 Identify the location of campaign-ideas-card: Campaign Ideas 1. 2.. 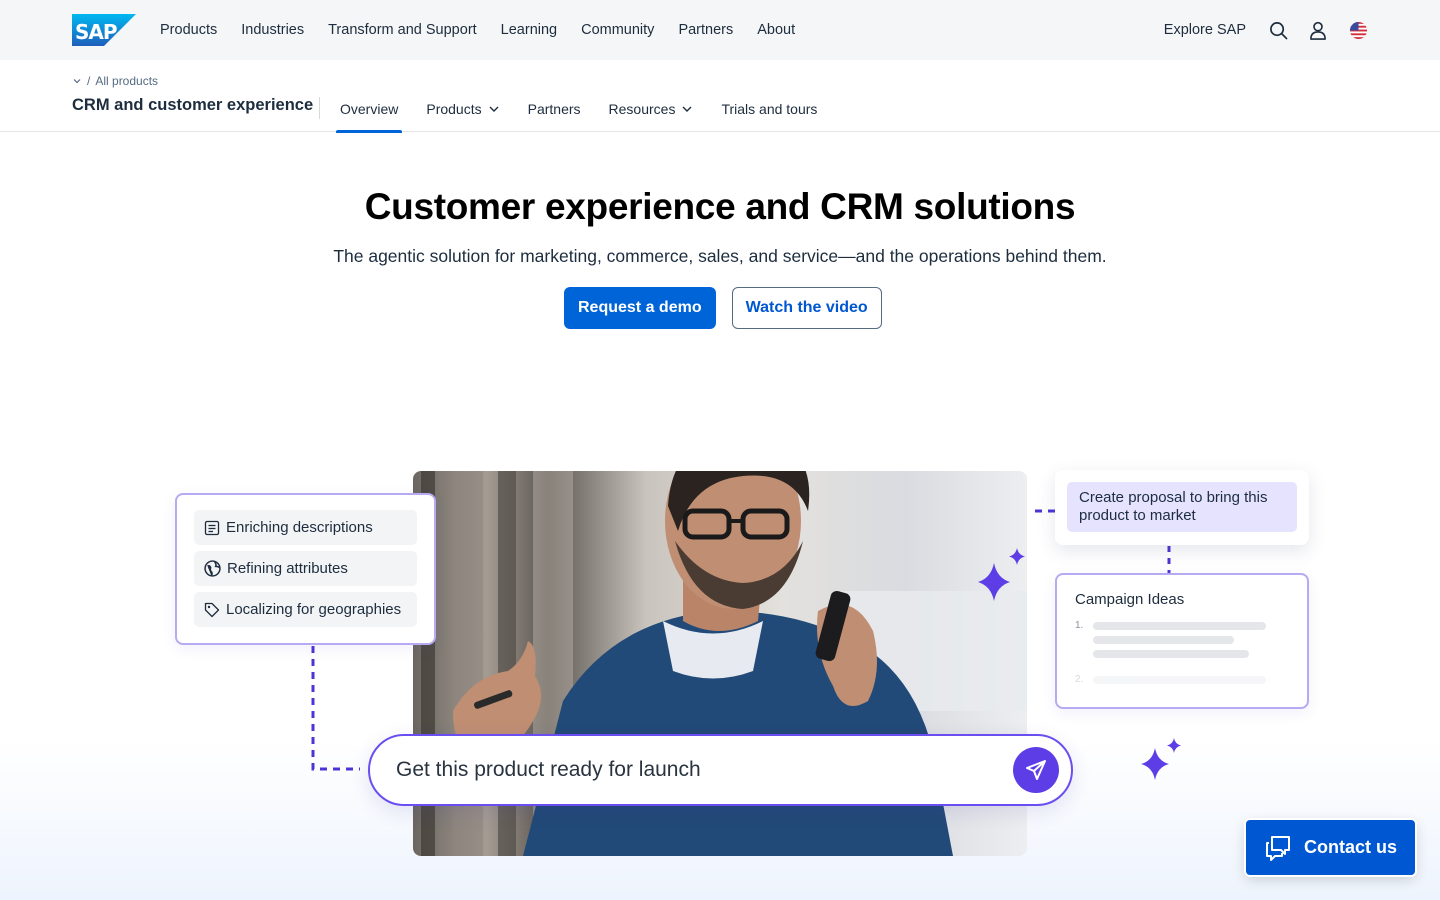
(1182, 641).